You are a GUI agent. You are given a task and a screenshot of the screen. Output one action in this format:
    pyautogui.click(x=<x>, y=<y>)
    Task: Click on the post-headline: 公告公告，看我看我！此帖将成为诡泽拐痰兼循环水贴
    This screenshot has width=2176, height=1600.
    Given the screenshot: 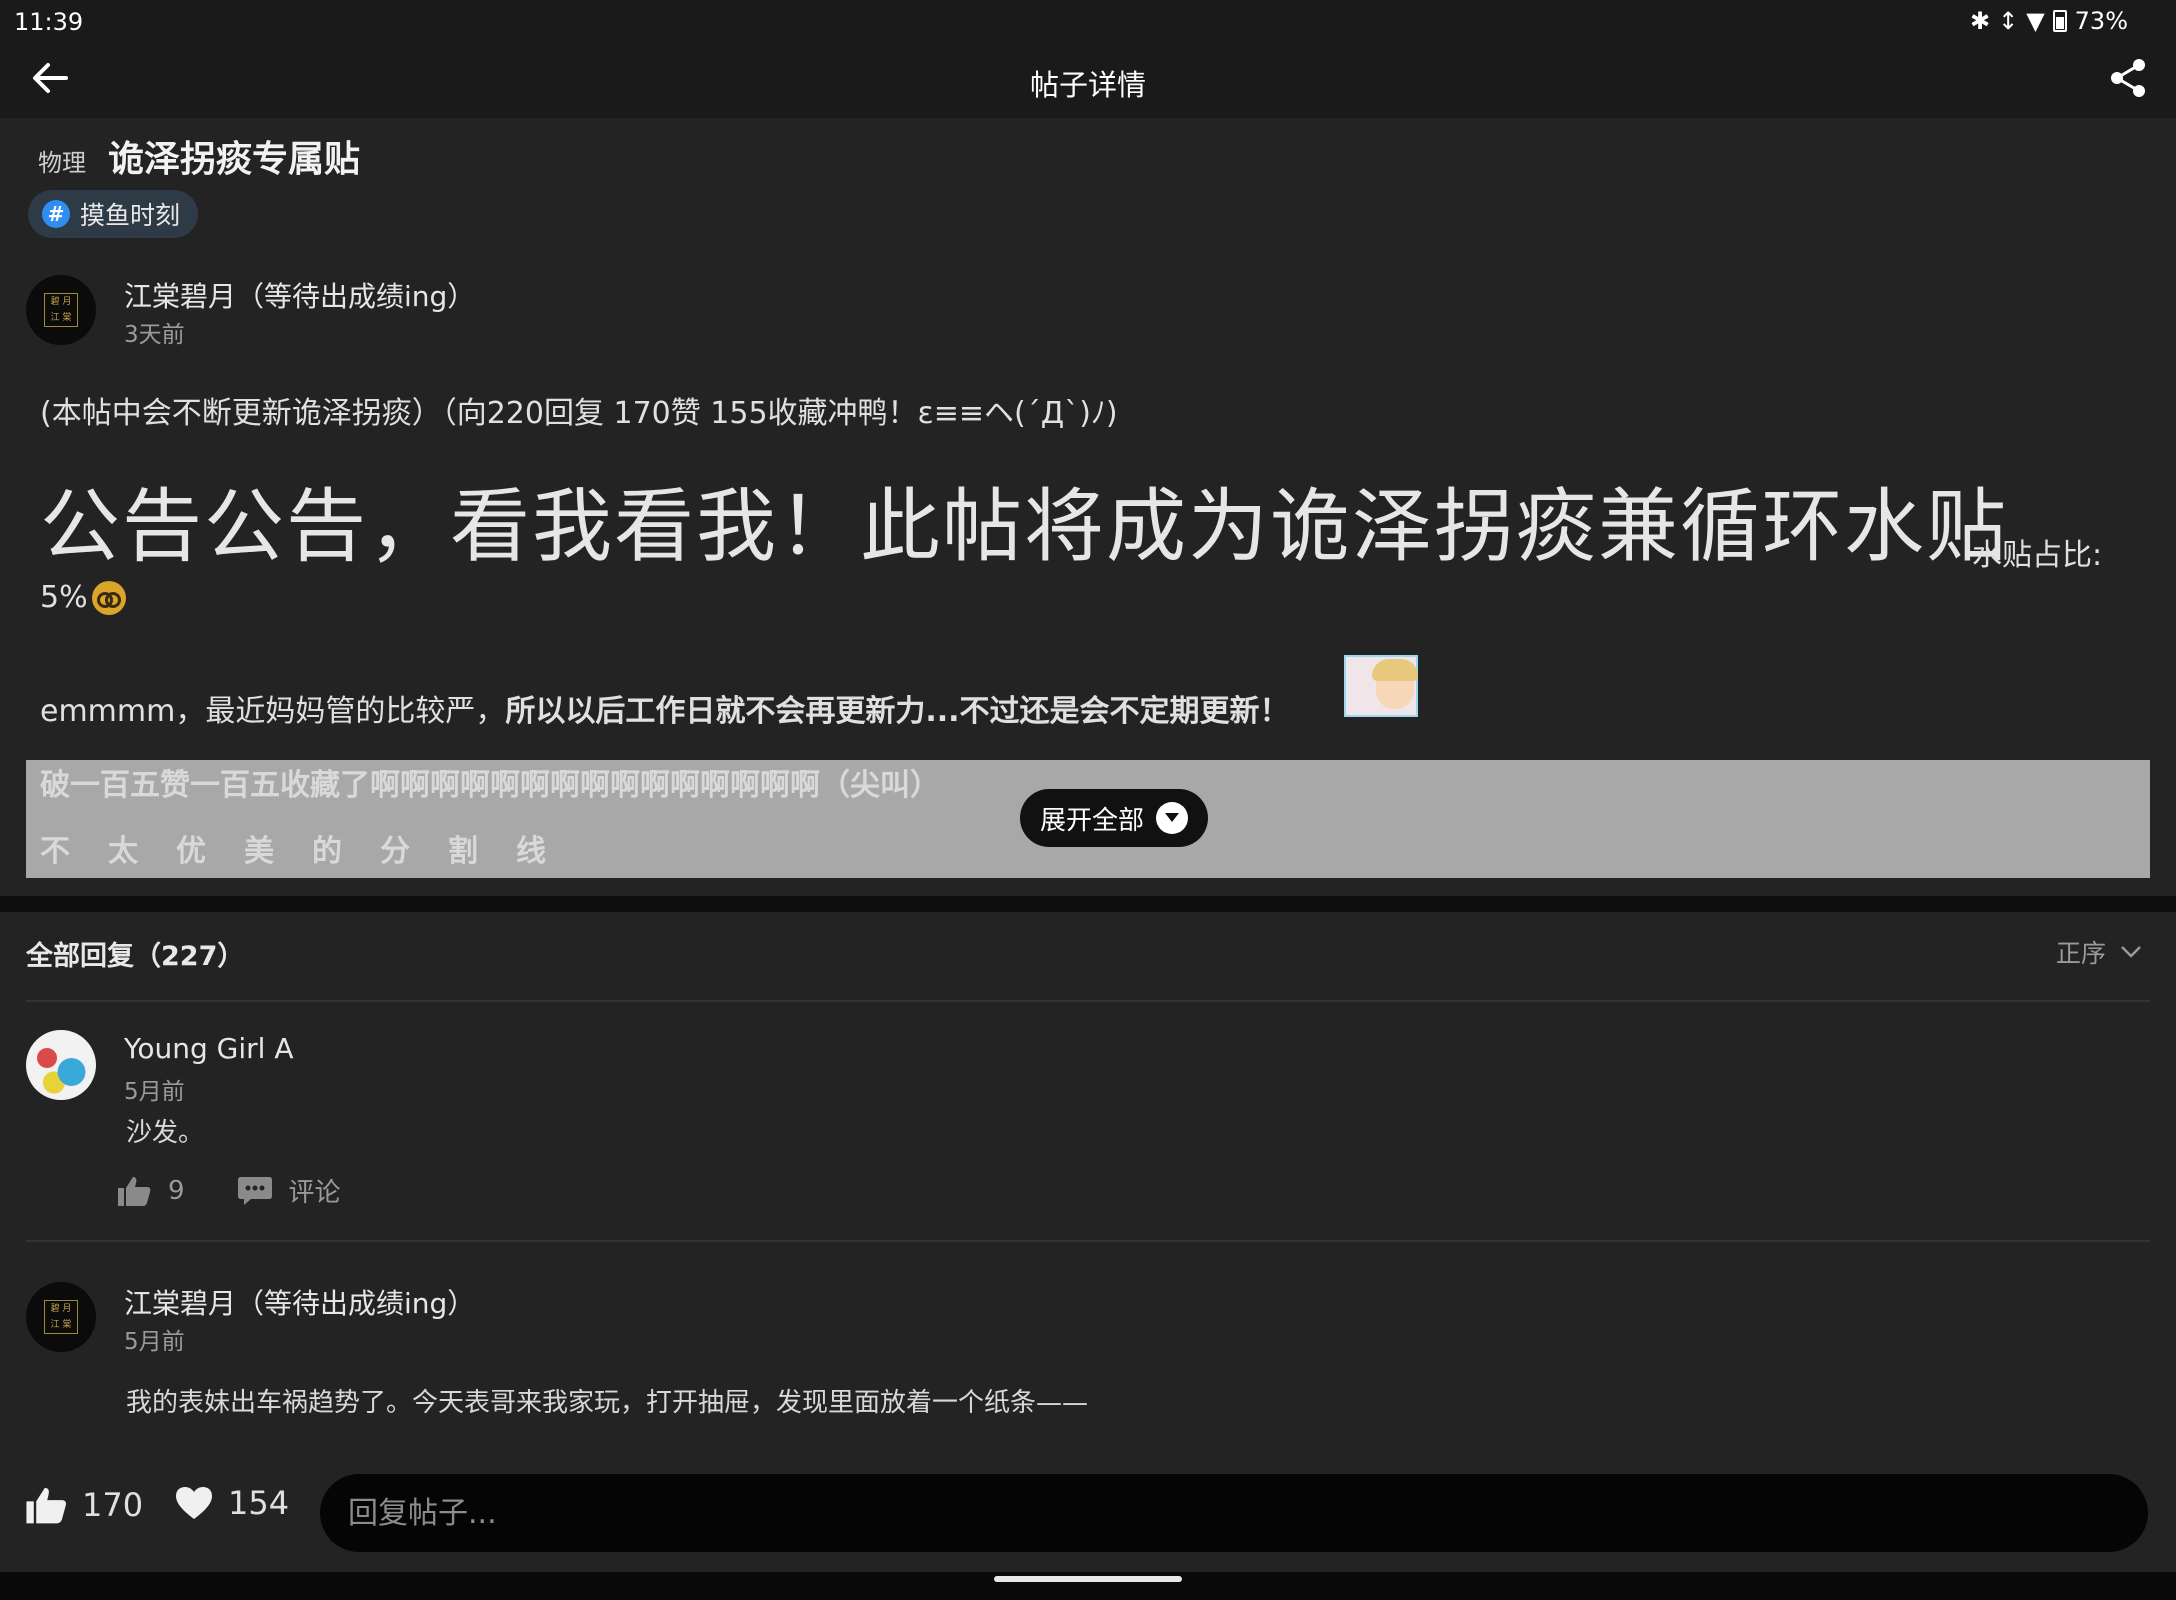 What is the action you would take?
    pyautogui.click(x=1024, y=526)
    